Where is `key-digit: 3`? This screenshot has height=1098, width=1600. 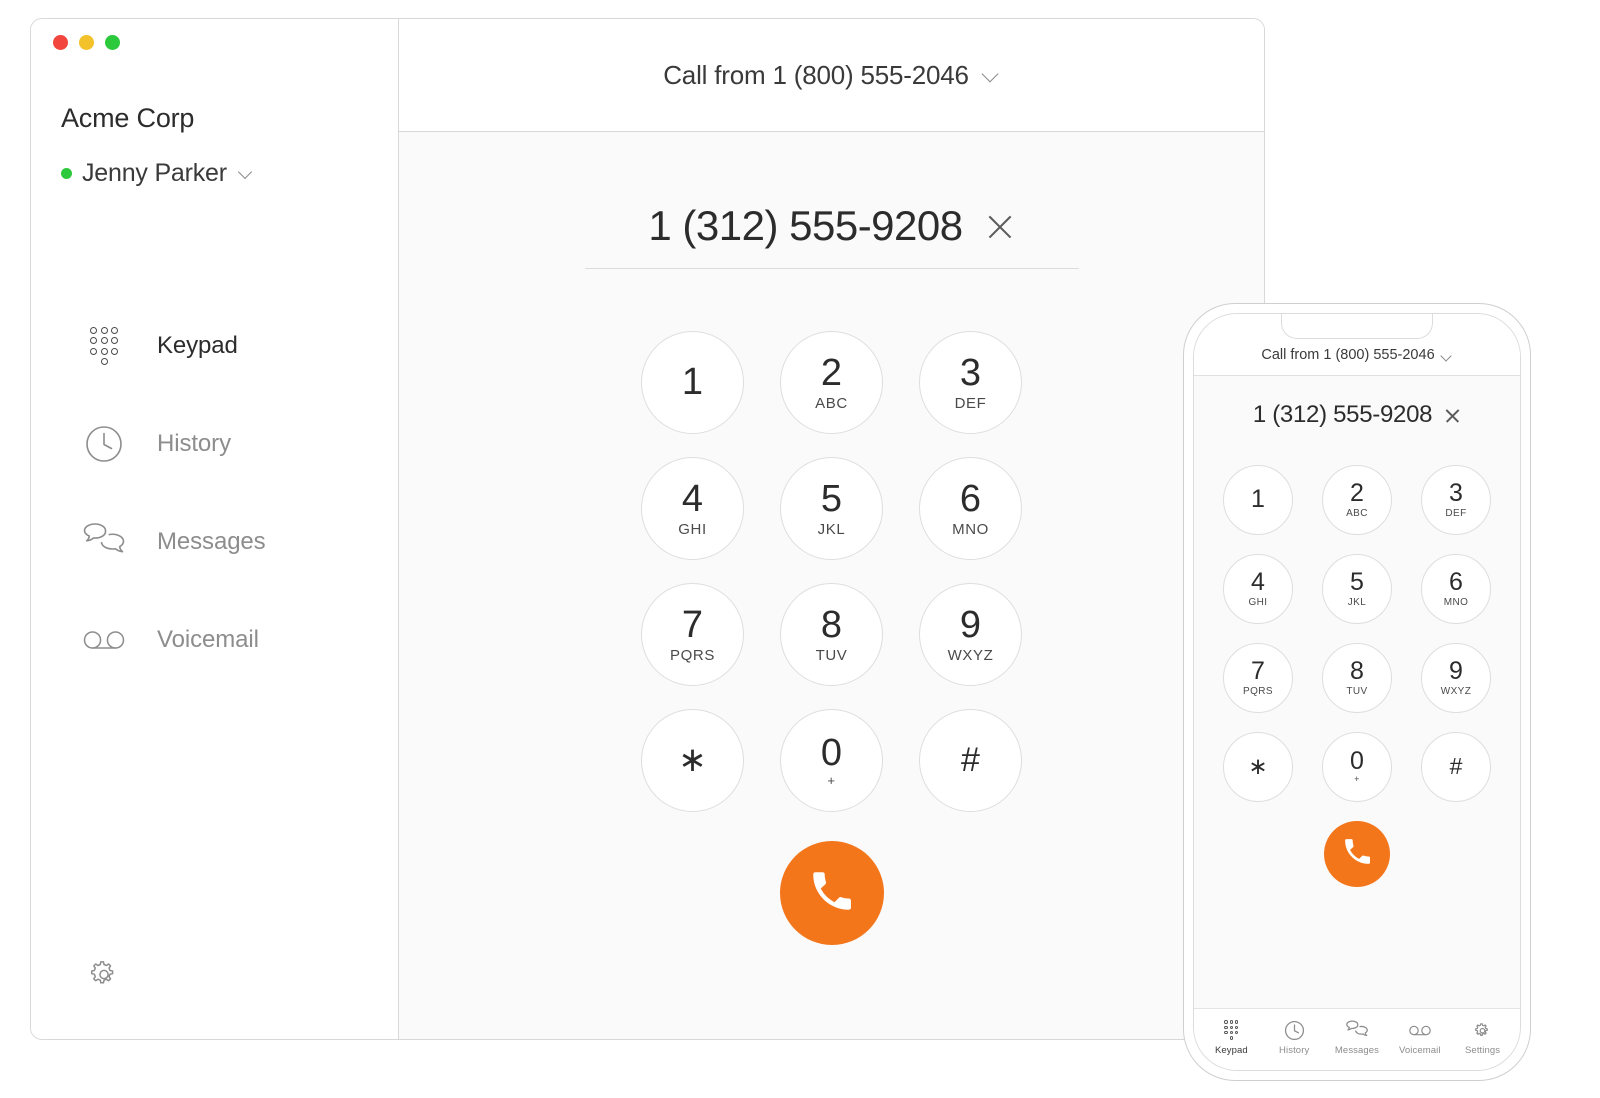 key-digit: 3 is located at coordinates (970, 372).